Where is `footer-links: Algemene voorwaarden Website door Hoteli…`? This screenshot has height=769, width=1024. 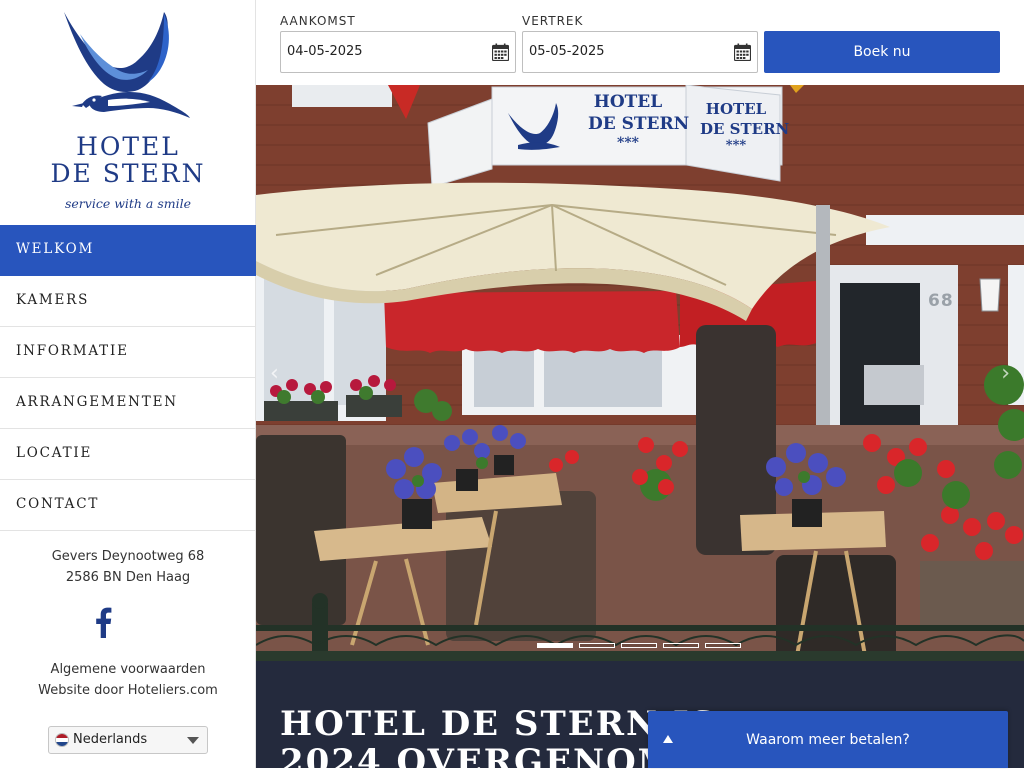
footer-links: Algemene voorwaarden Website door Hoteli… is located at coordinates (128, 680).